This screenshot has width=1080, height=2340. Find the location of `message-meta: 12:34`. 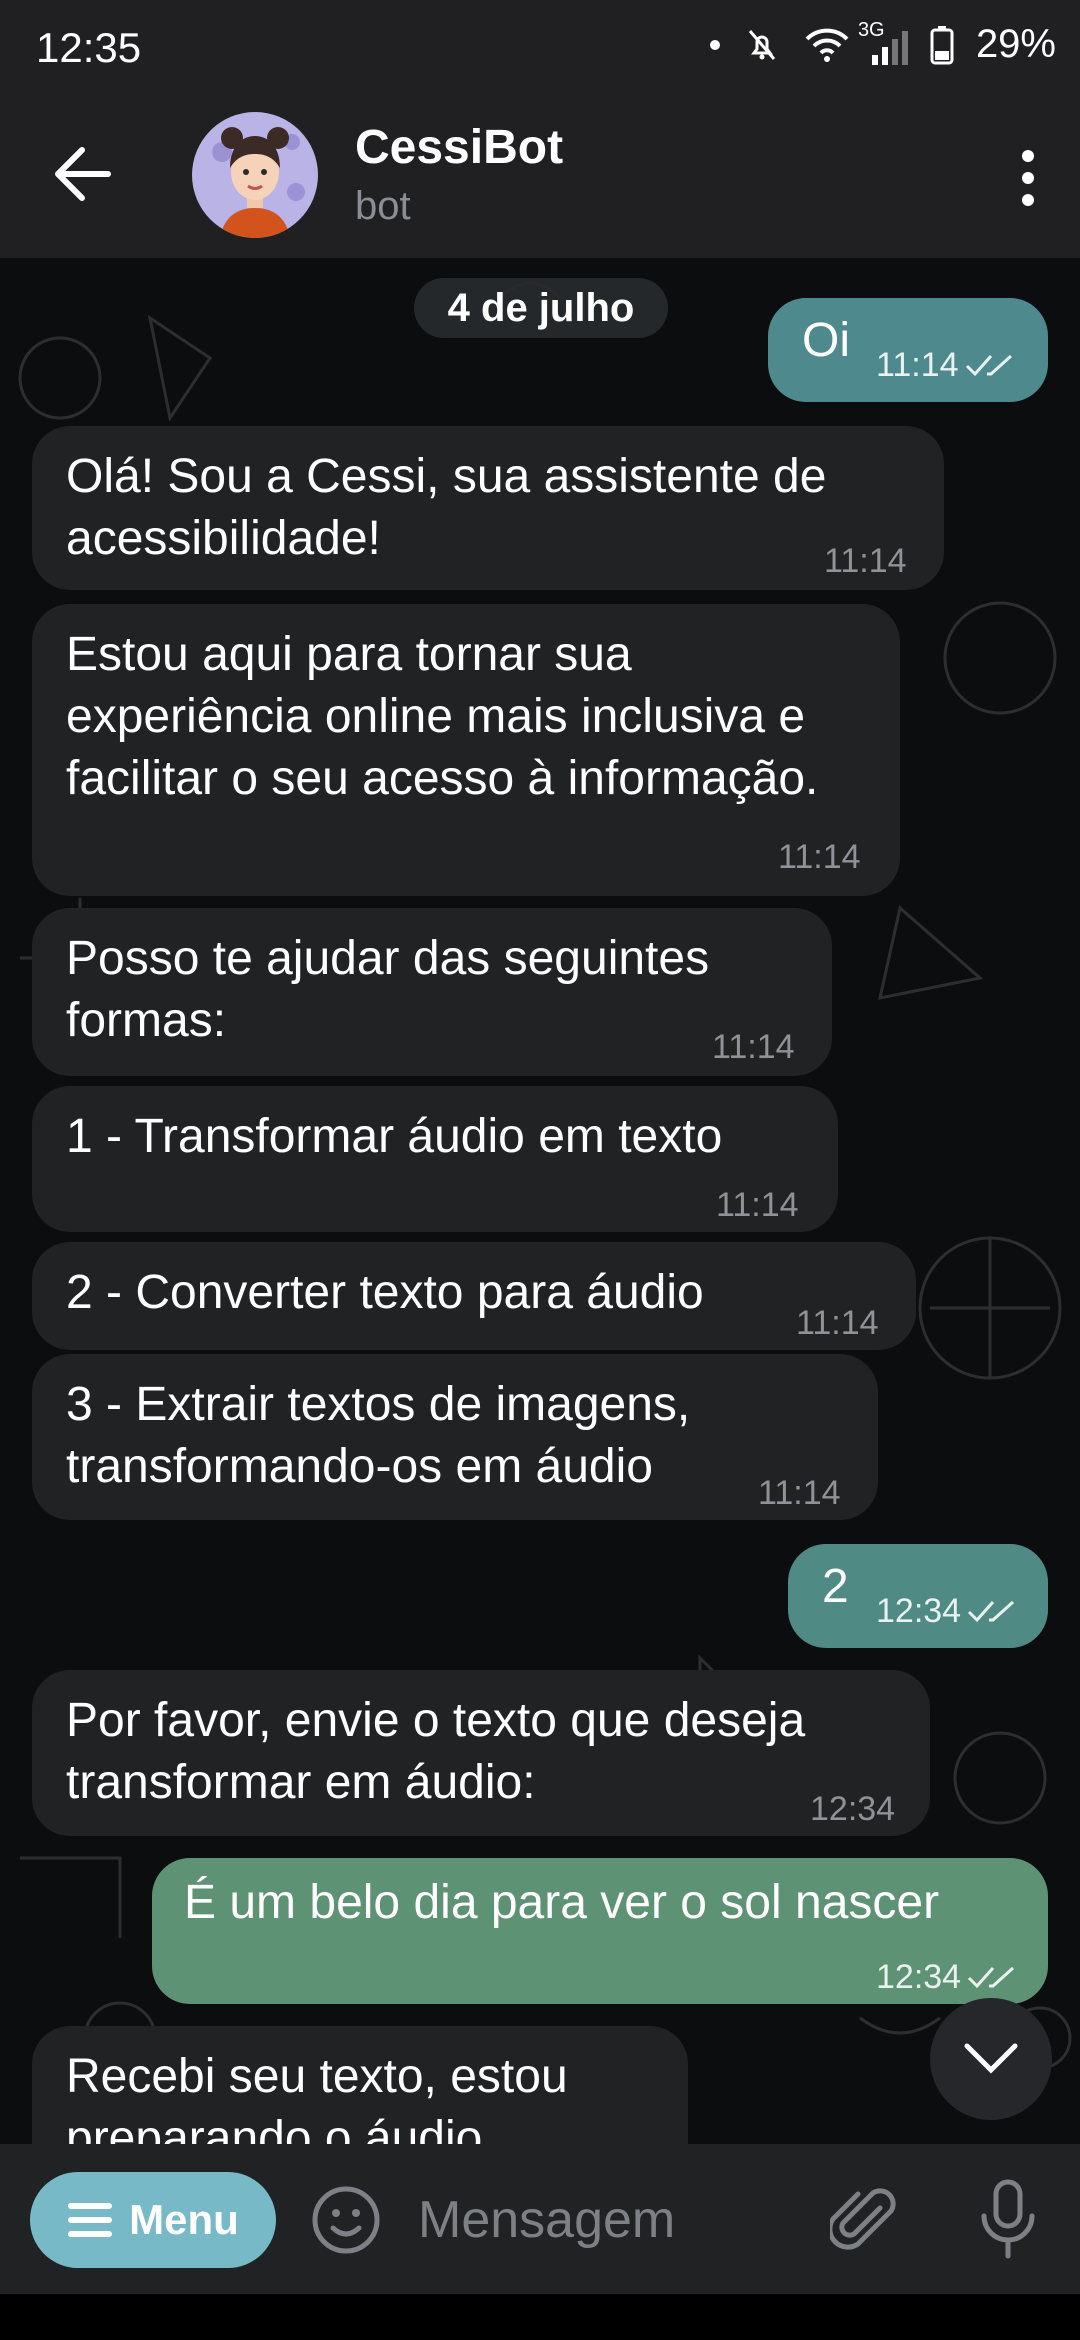

message-meta: 12:34 is located at coordinates (947, 1611).